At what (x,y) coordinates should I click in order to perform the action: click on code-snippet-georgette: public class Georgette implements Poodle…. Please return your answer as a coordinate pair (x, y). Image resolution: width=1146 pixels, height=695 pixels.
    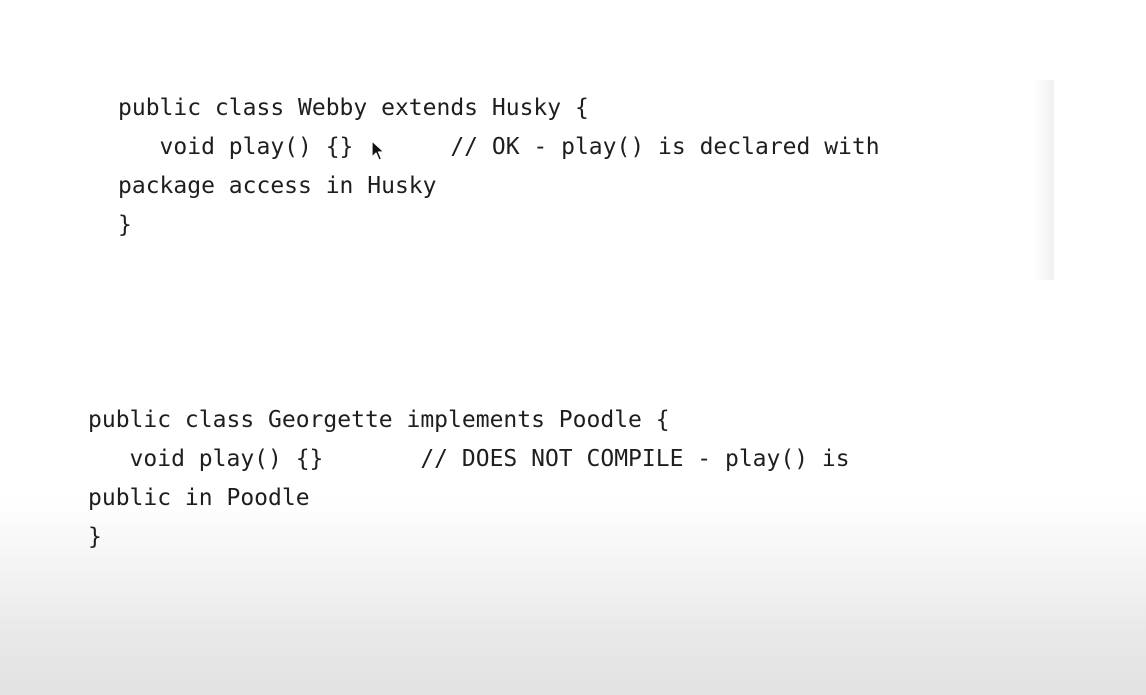
    Looking at the image, I should click on (469, 479).